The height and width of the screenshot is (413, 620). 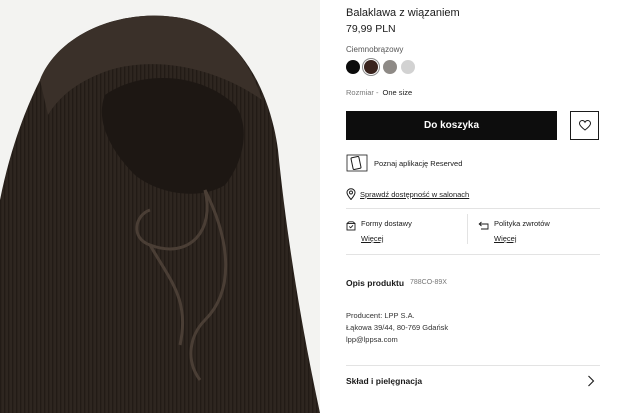 What do you see at coordinates (415, 194) in the screenshot?
I see `store-availability-text: Sprawdź dostępność w salonach` at bounding box center [415, 194].